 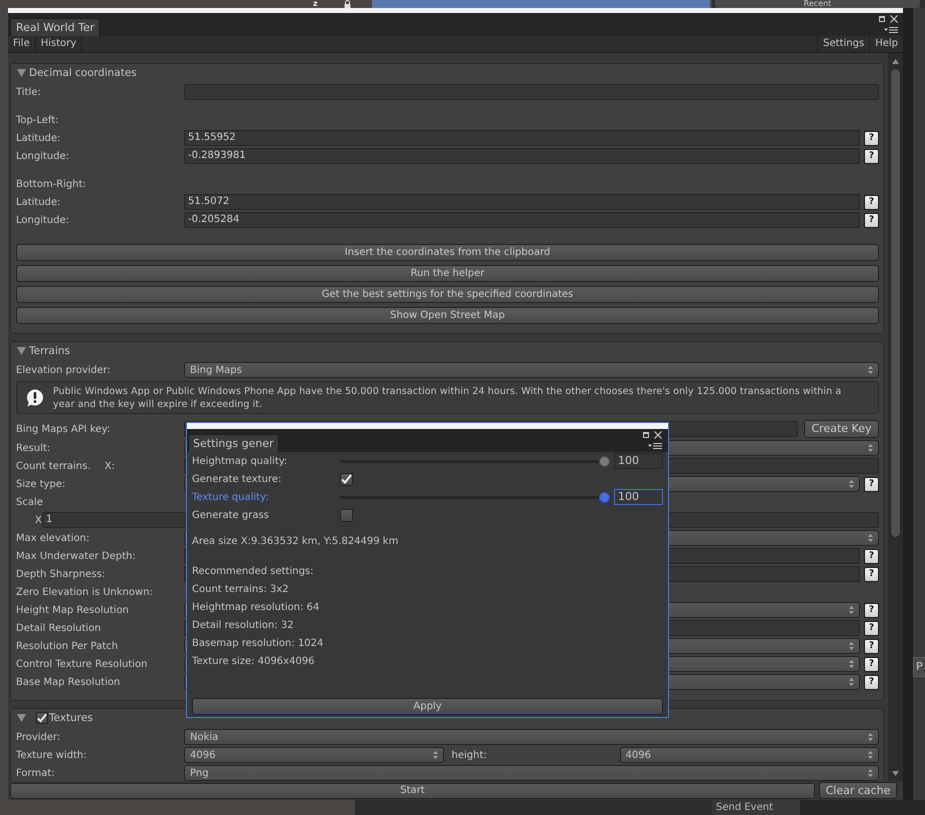 I want to click on scrollbar, so click(x=895, y=417).